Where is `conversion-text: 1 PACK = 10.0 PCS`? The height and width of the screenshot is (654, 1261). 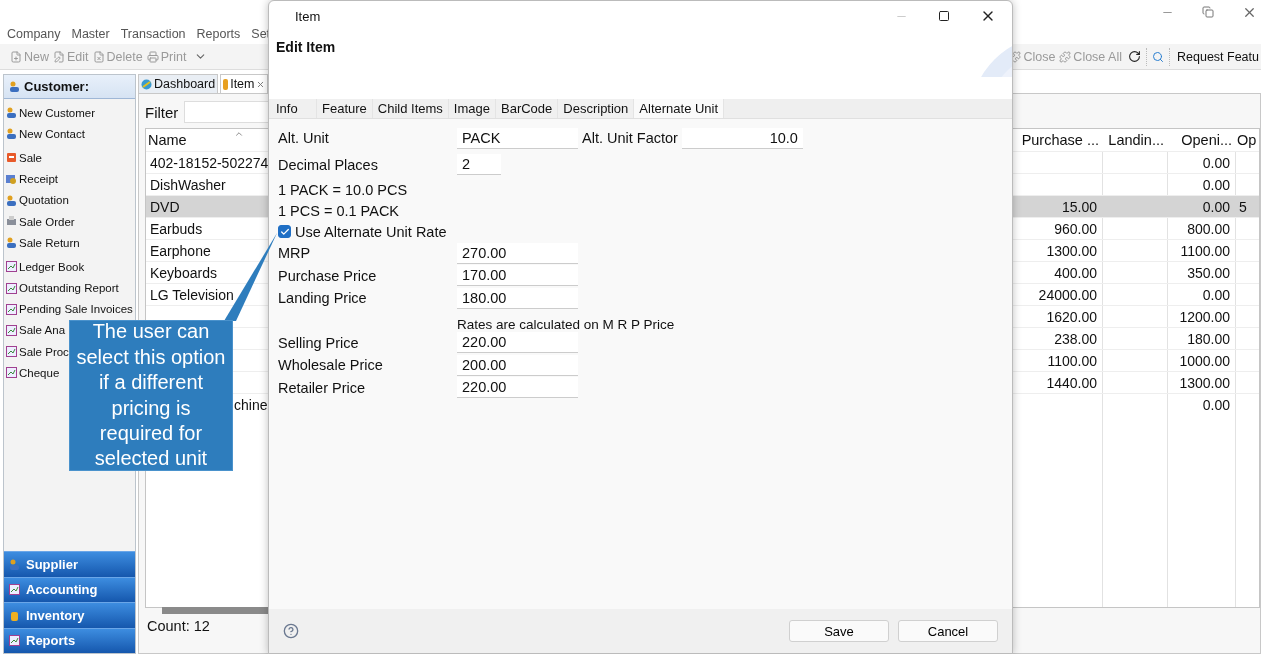
conversion-text: 1 PACK = 10.0 PCS is located at coordinates (343, 189).